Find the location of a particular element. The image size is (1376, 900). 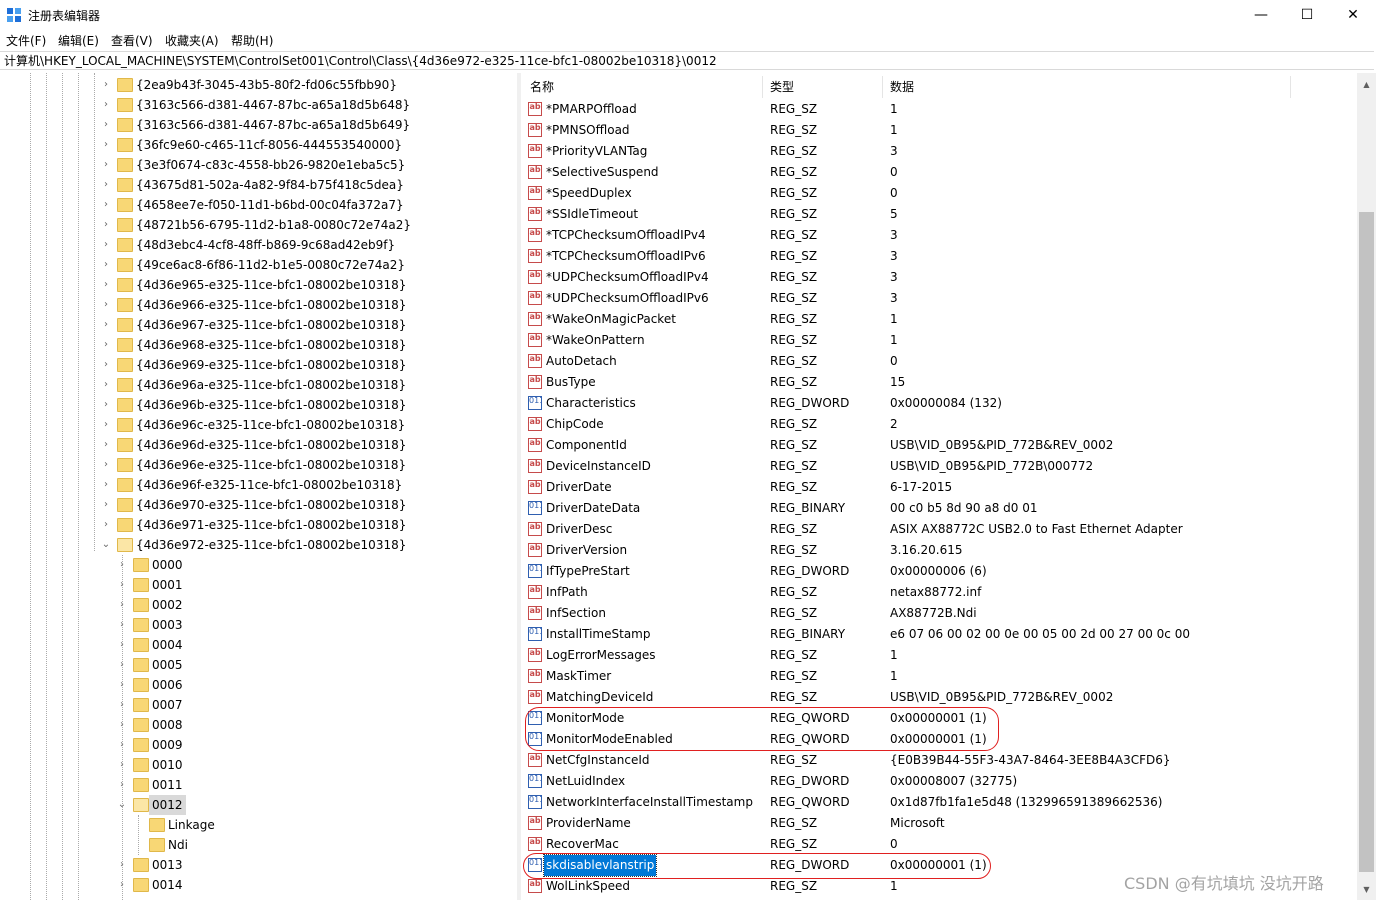

tree-item: › 0005 is located at coordinates (249, 665).